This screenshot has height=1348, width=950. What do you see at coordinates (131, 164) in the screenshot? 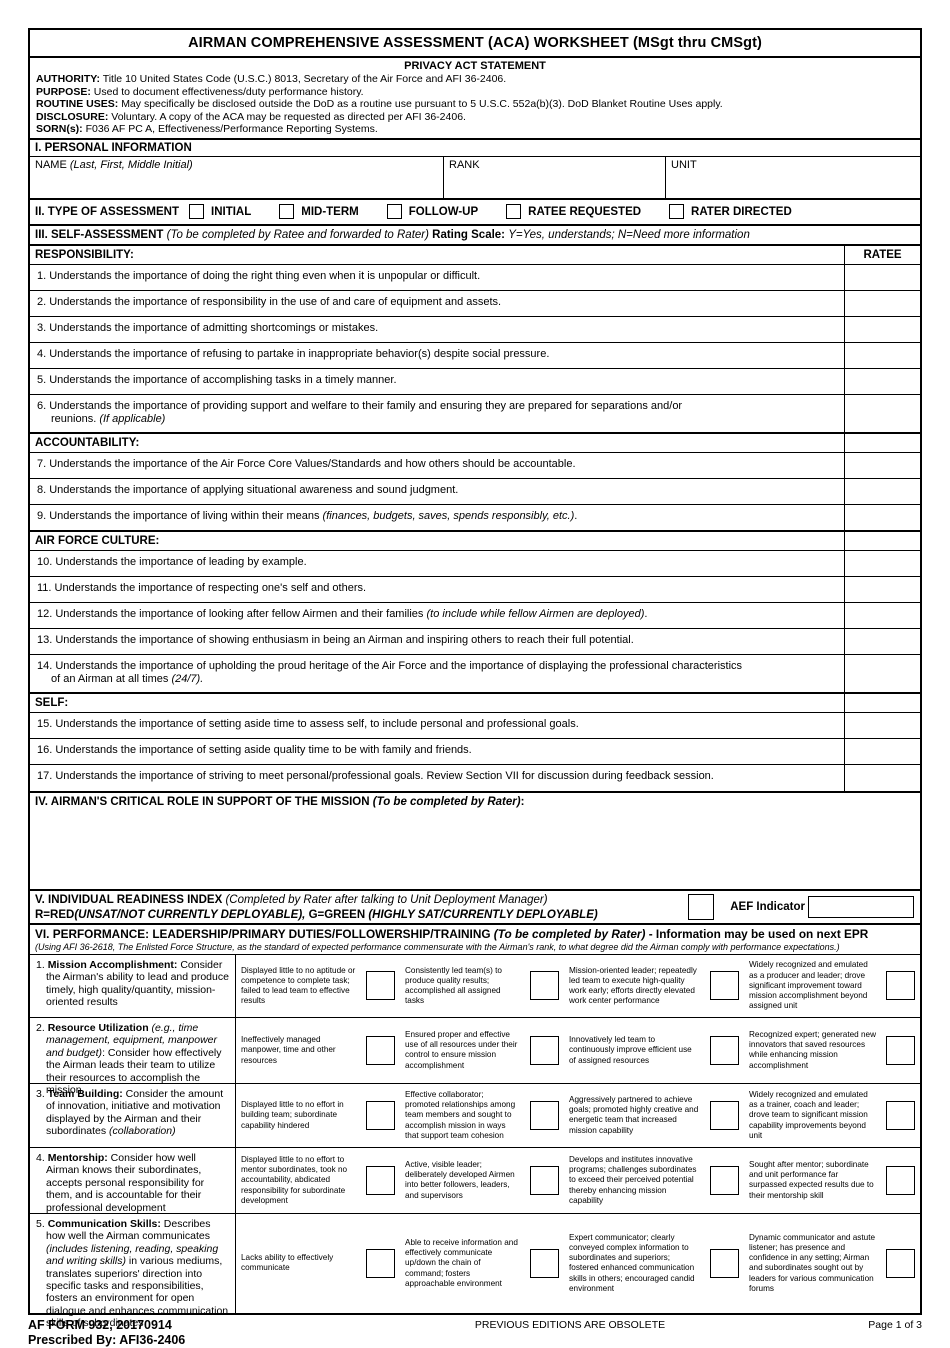
I see `name-hint: (Last, First, Middle Initial)` at bounding box center [131, 164].